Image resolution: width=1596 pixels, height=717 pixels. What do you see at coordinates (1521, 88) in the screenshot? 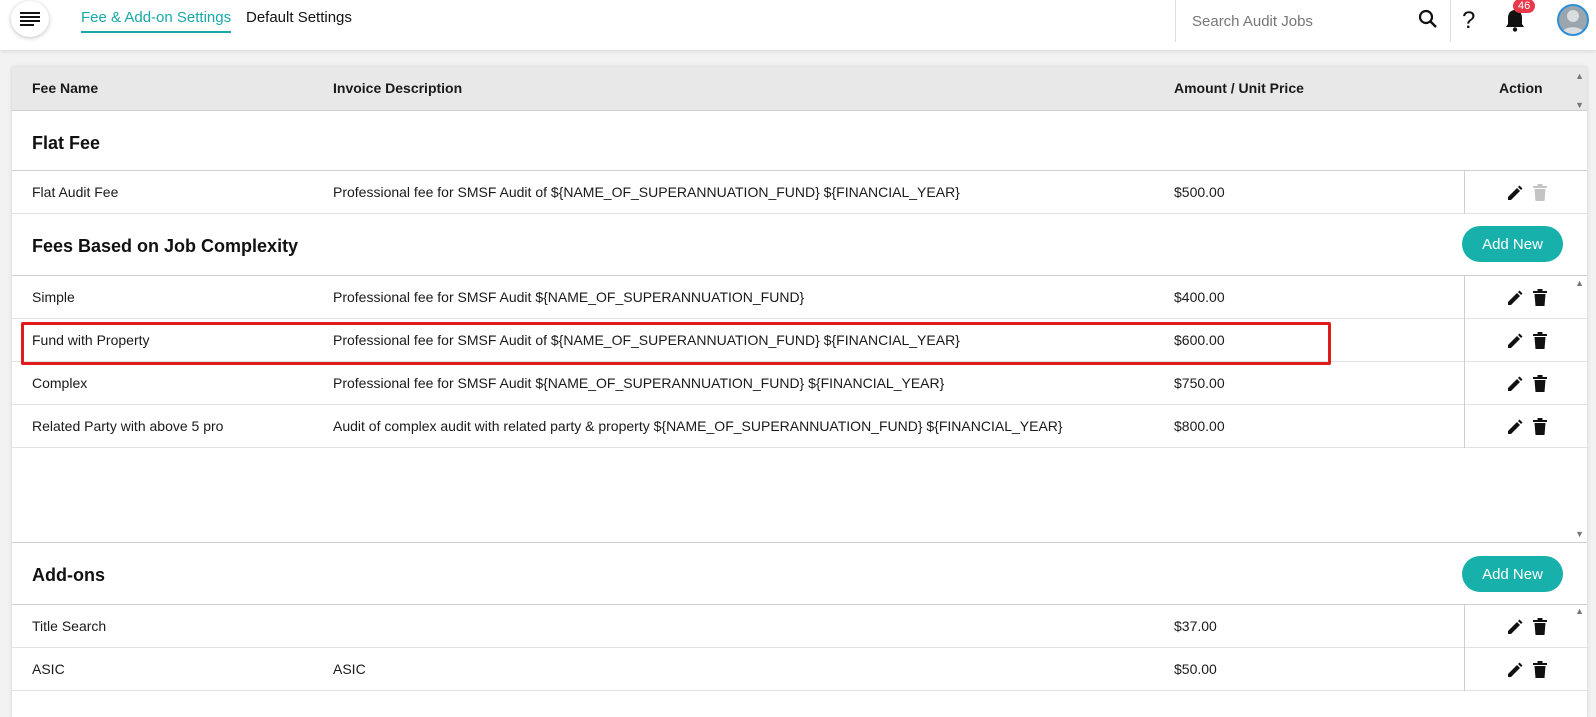
I see `column-header-action: Action` at bounding box center [1521, 88].